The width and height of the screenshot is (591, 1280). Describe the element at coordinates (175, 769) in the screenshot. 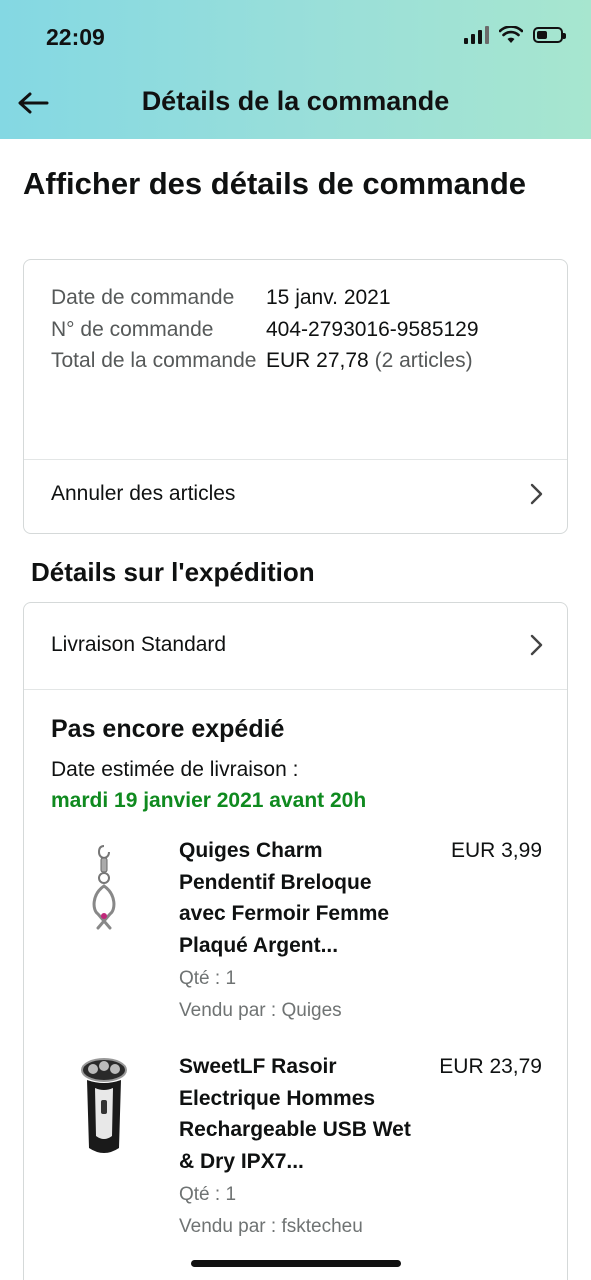

I see `estimated-delivery-label: Date estimée de livraison :` at that location.